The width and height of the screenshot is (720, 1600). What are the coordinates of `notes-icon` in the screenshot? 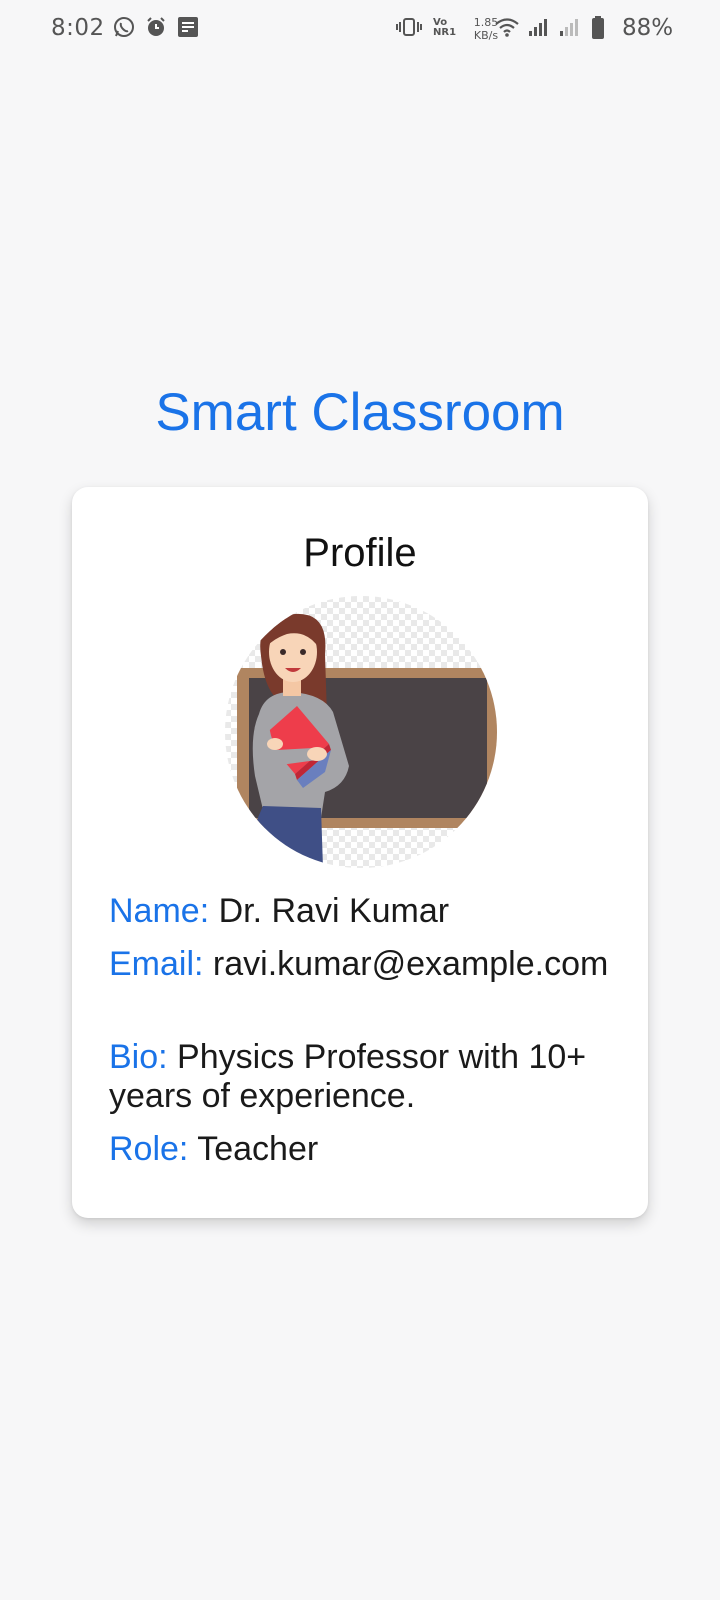 It's located at (188, 27).